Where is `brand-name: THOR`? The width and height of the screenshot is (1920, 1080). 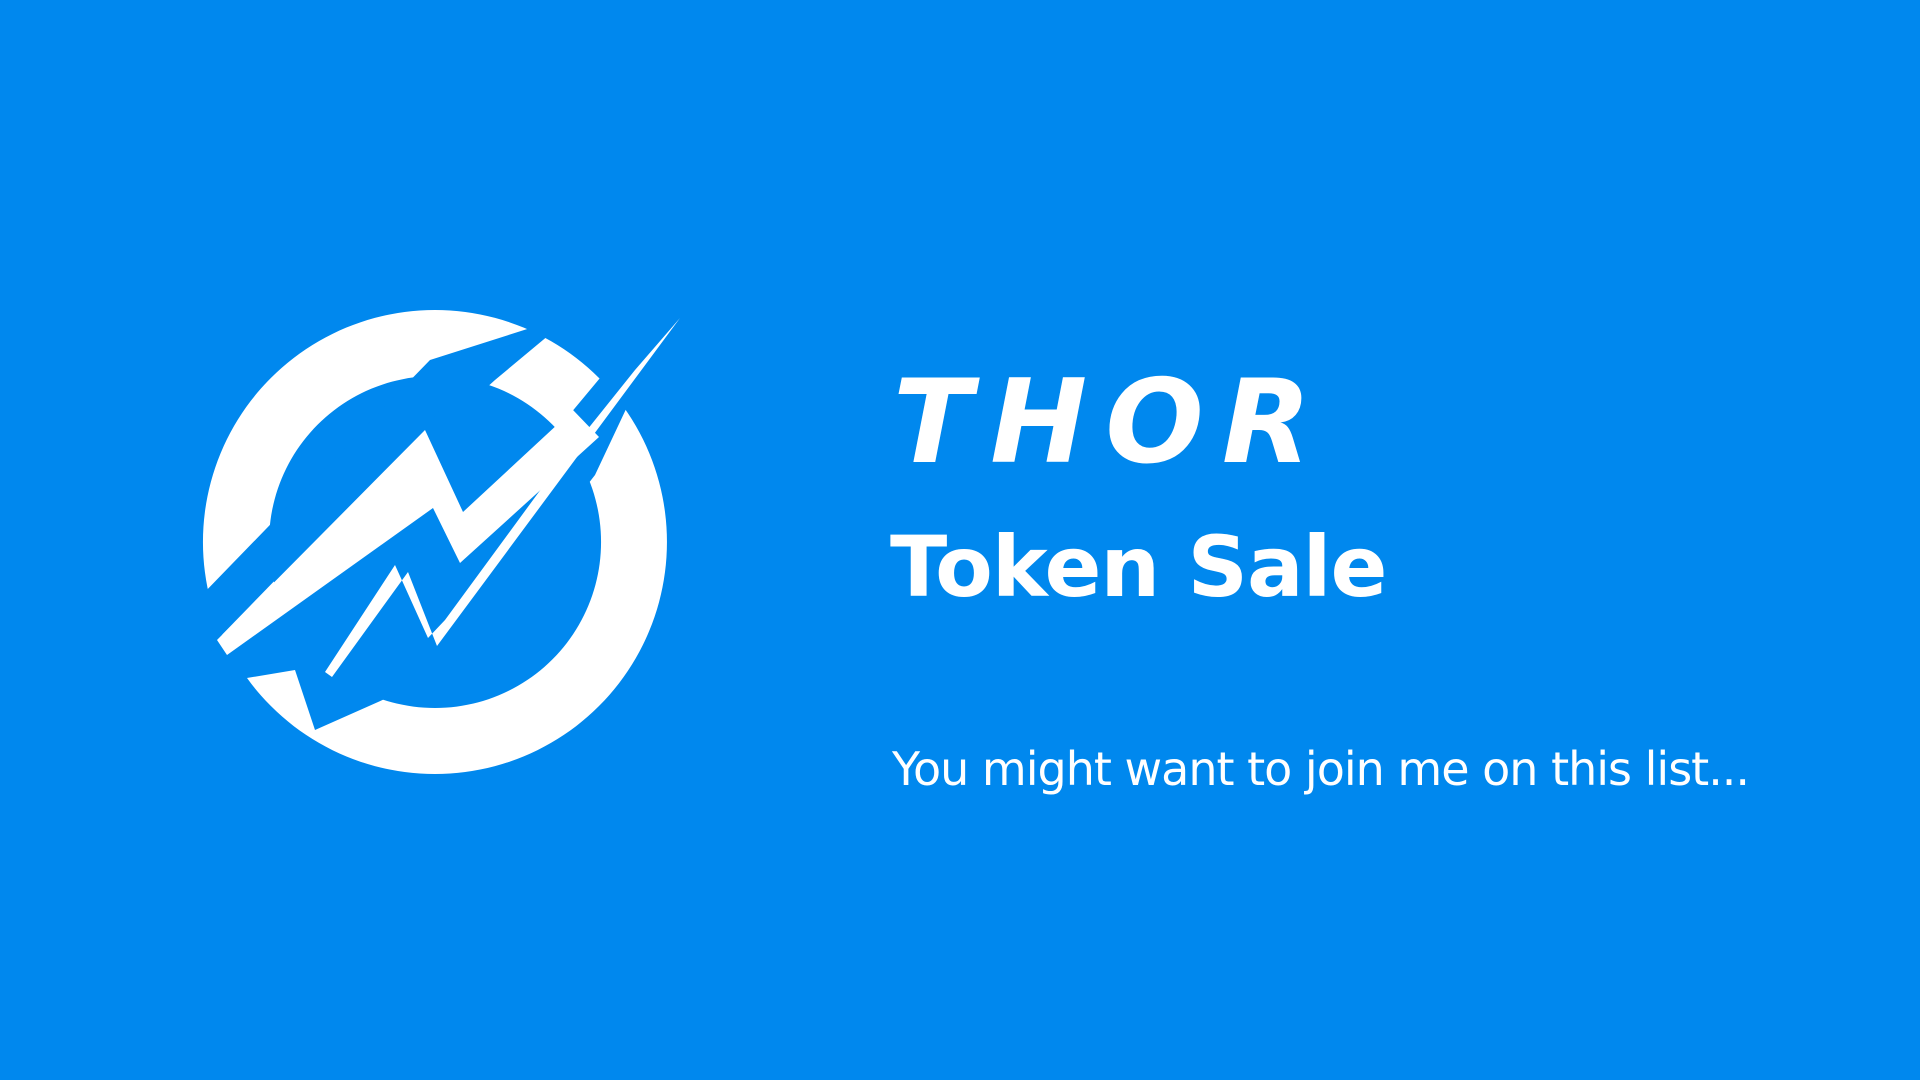
brand-name: THOR is located at coordinates (1111, 422).